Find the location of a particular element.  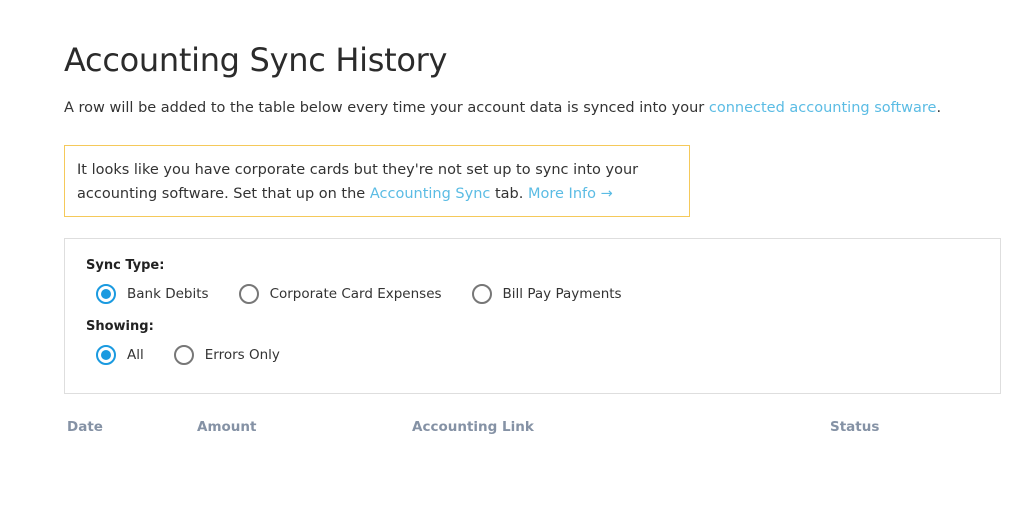

sync-type-option-bank-debits: Bank Debits is located at coordinates (152, 294).